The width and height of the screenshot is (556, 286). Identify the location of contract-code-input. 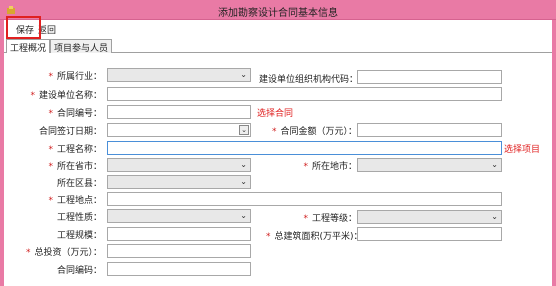
(179, 269).